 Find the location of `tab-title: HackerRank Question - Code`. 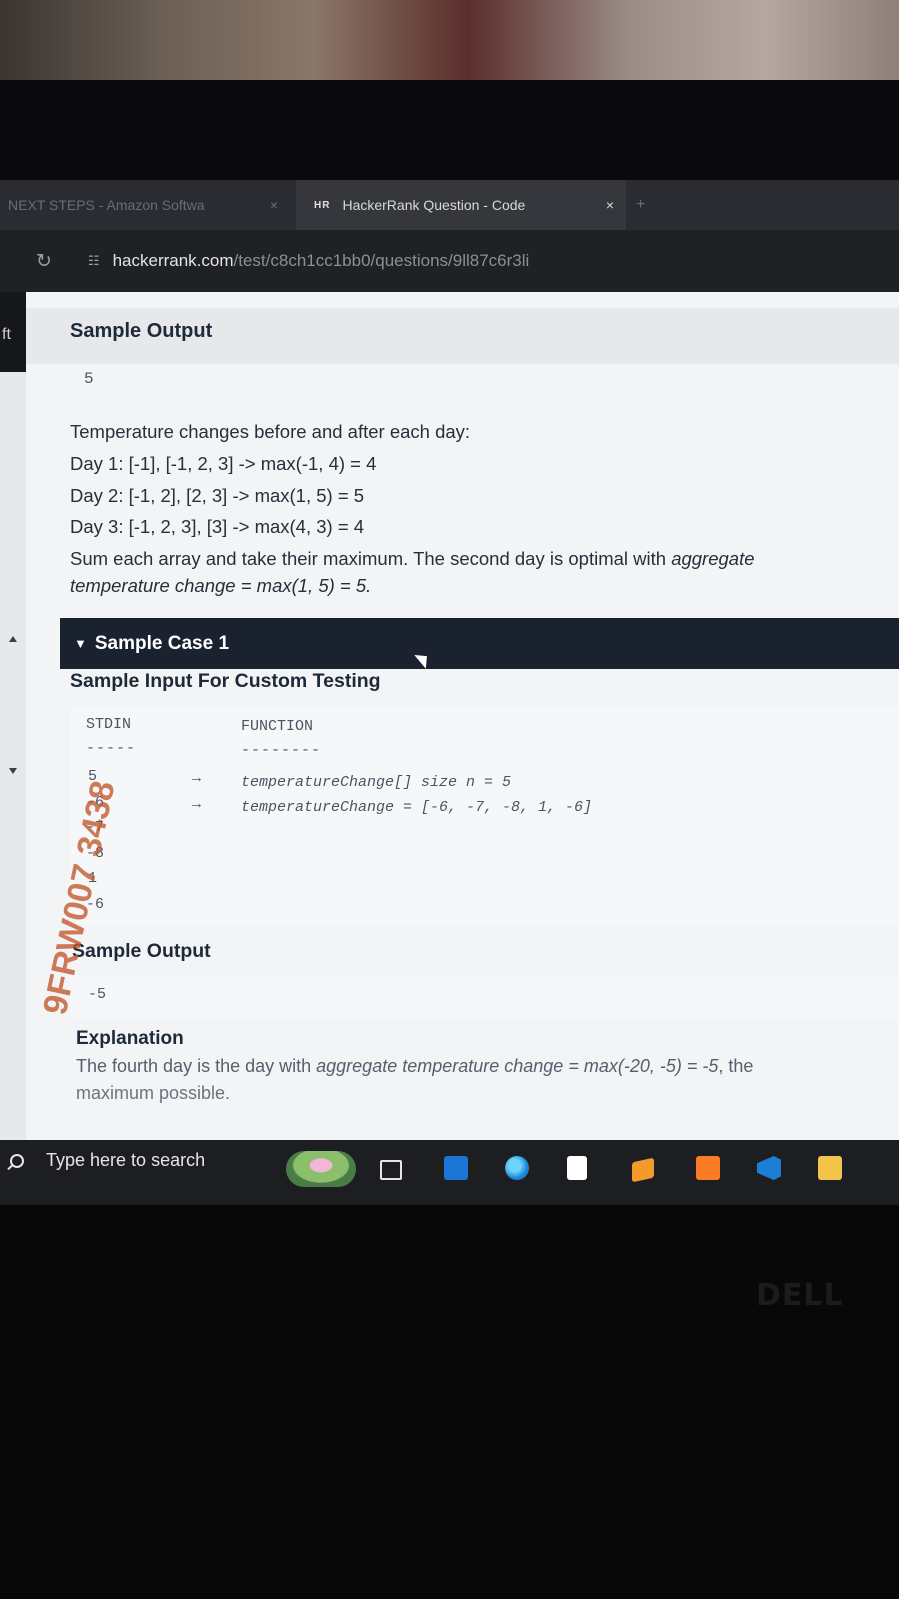

tab-title: HackerRank Question - Code is located at coordinates (434, 205).